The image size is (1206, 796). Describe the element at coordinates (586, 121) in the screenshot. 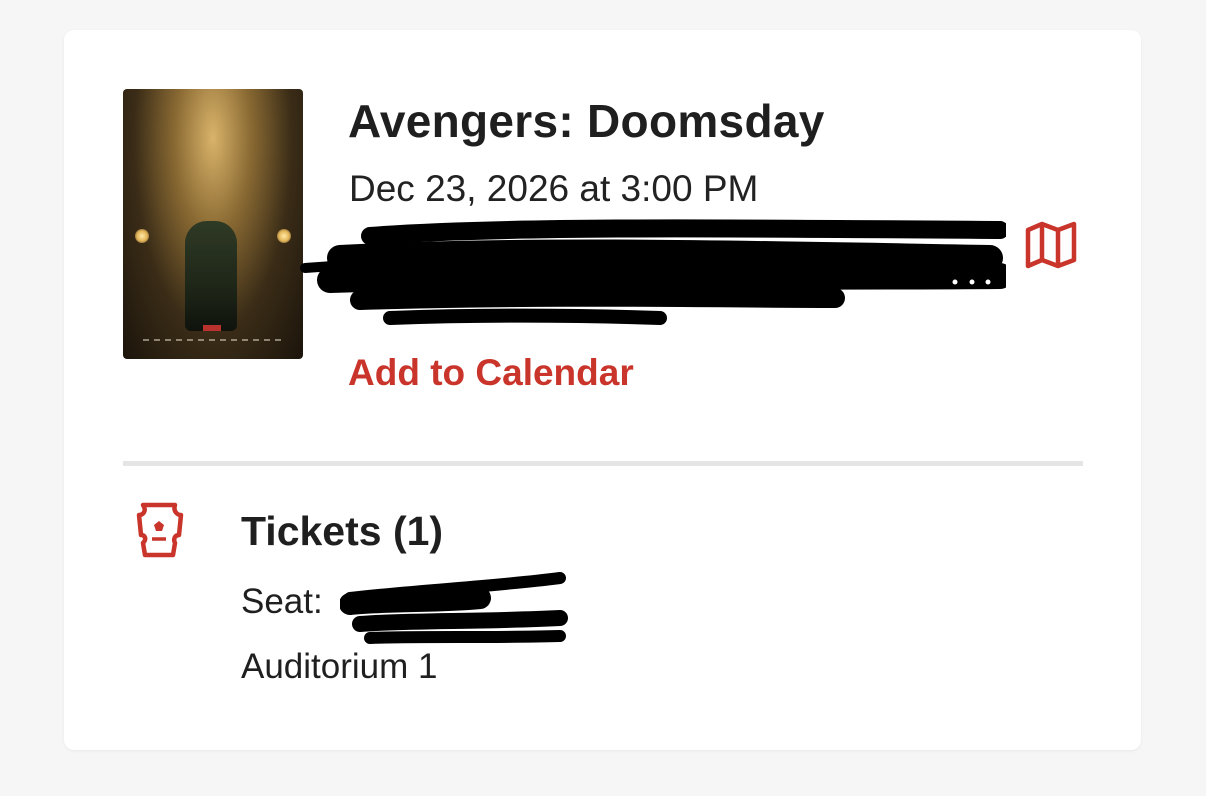

I see `movie-title: Avengers: Doomsday` at that location.